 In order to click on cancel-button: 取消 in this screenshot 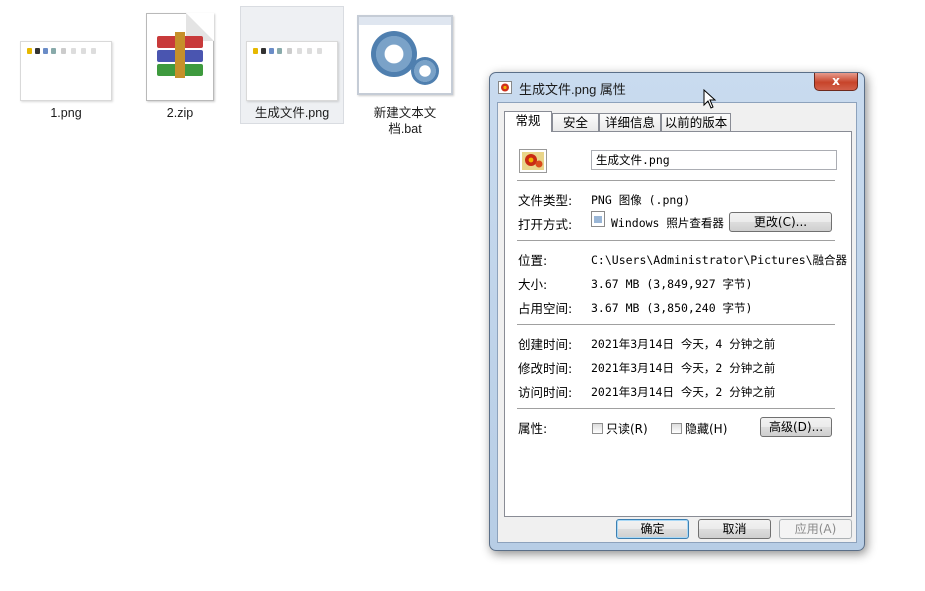, I will do `click(734, 529)`.